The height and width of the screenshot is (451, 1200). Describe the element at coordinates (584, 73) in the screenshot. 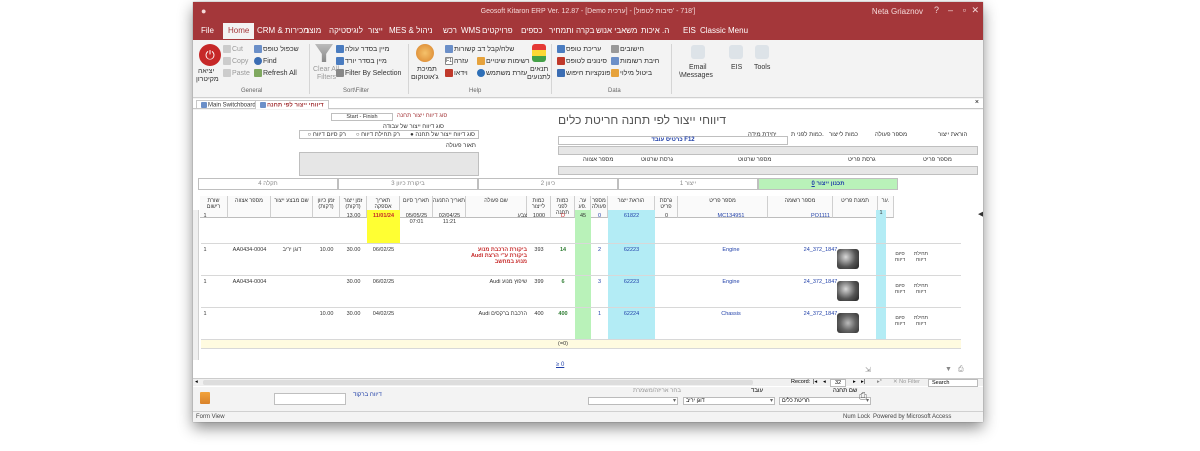

I see `search-functions-button: פונקציות חיפוש` at that location.